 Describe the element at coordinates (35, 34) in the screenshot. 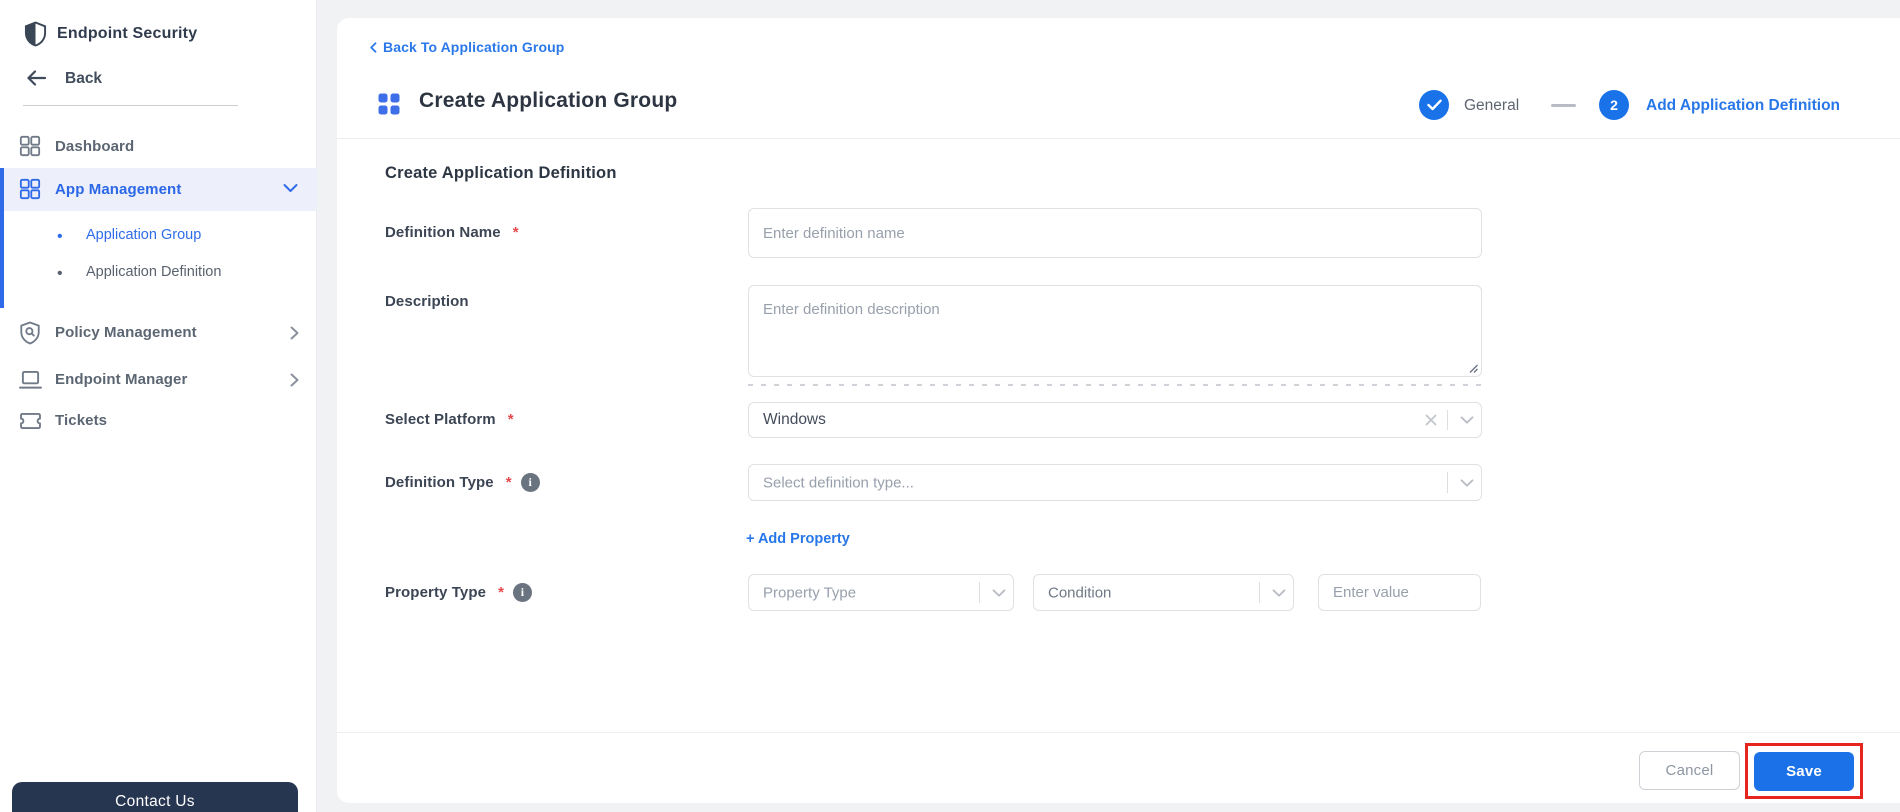

I see `shield-logo-icon` at that location.